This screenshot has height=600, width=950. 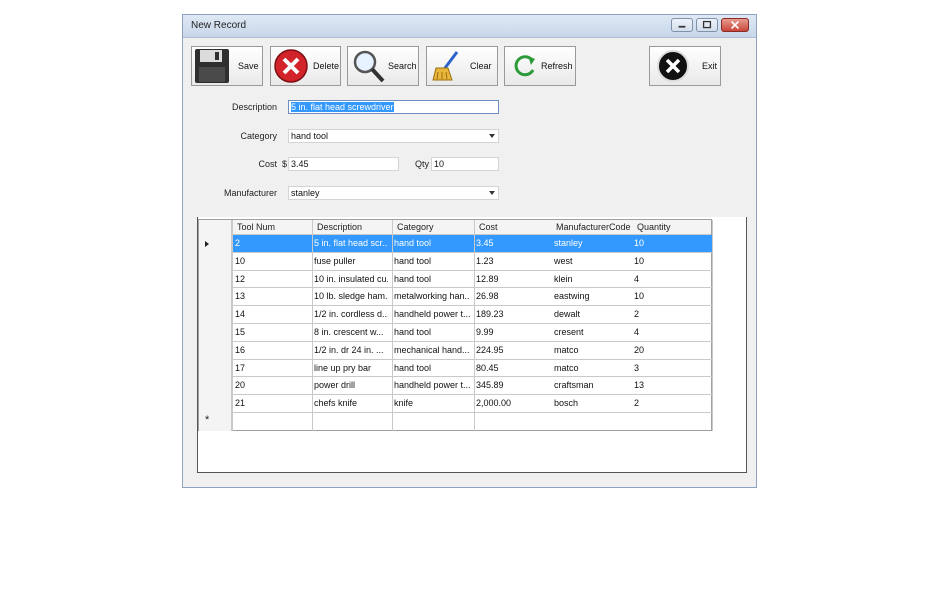 I want to click on table-cell: 17, so click(x=240, y=367).